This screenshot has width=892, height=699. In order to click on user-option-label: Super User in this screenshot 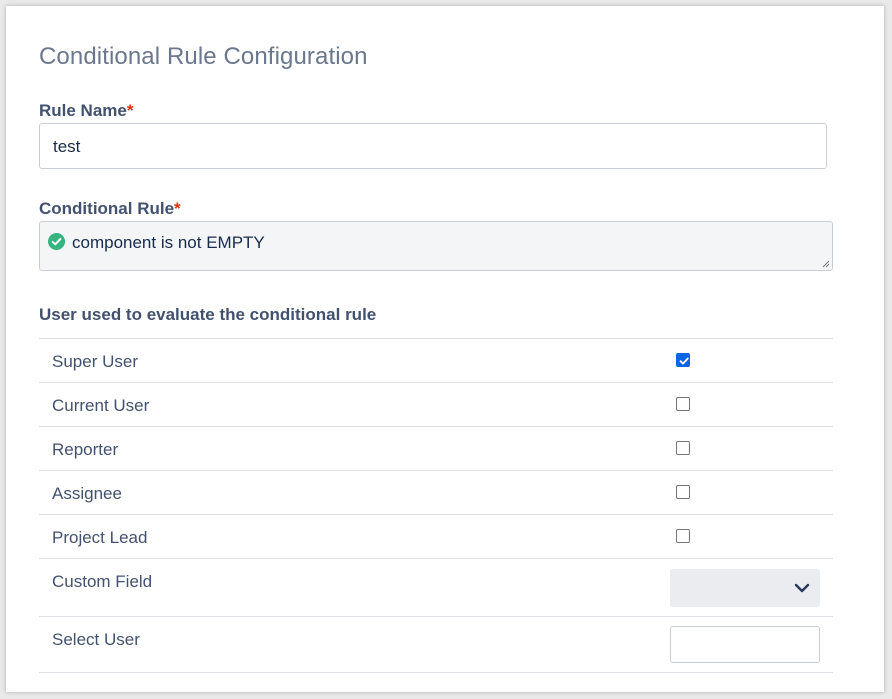, I will do `click(95, 361)`.